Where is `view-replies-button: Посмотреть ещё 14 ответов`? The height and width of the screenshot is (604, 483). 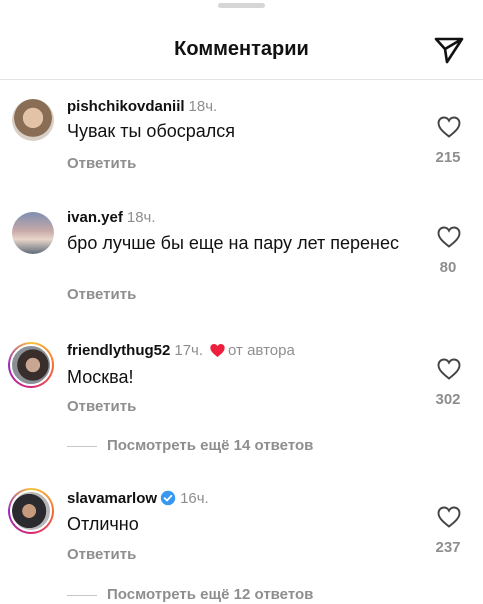
view-replies-button: Посмотреть ещё 14 ответов is located at coordinates (190, 445).